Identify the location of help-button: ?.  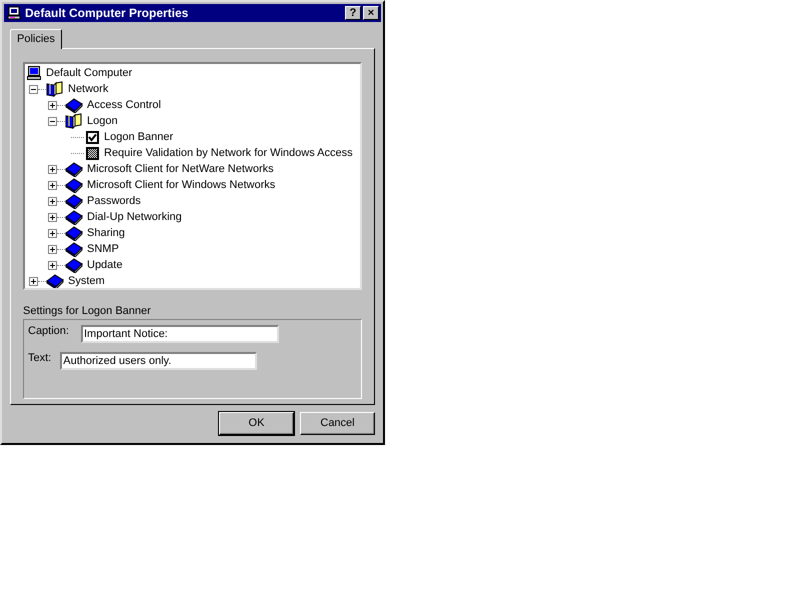
(353, 13).